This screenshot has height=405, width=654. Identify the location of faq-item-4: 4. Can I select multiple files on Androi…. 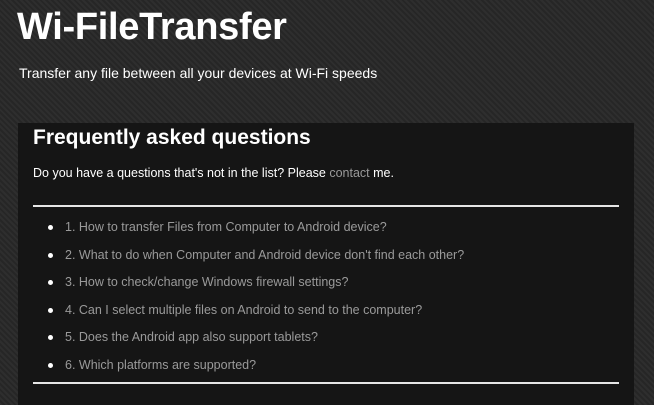
(256, 314).